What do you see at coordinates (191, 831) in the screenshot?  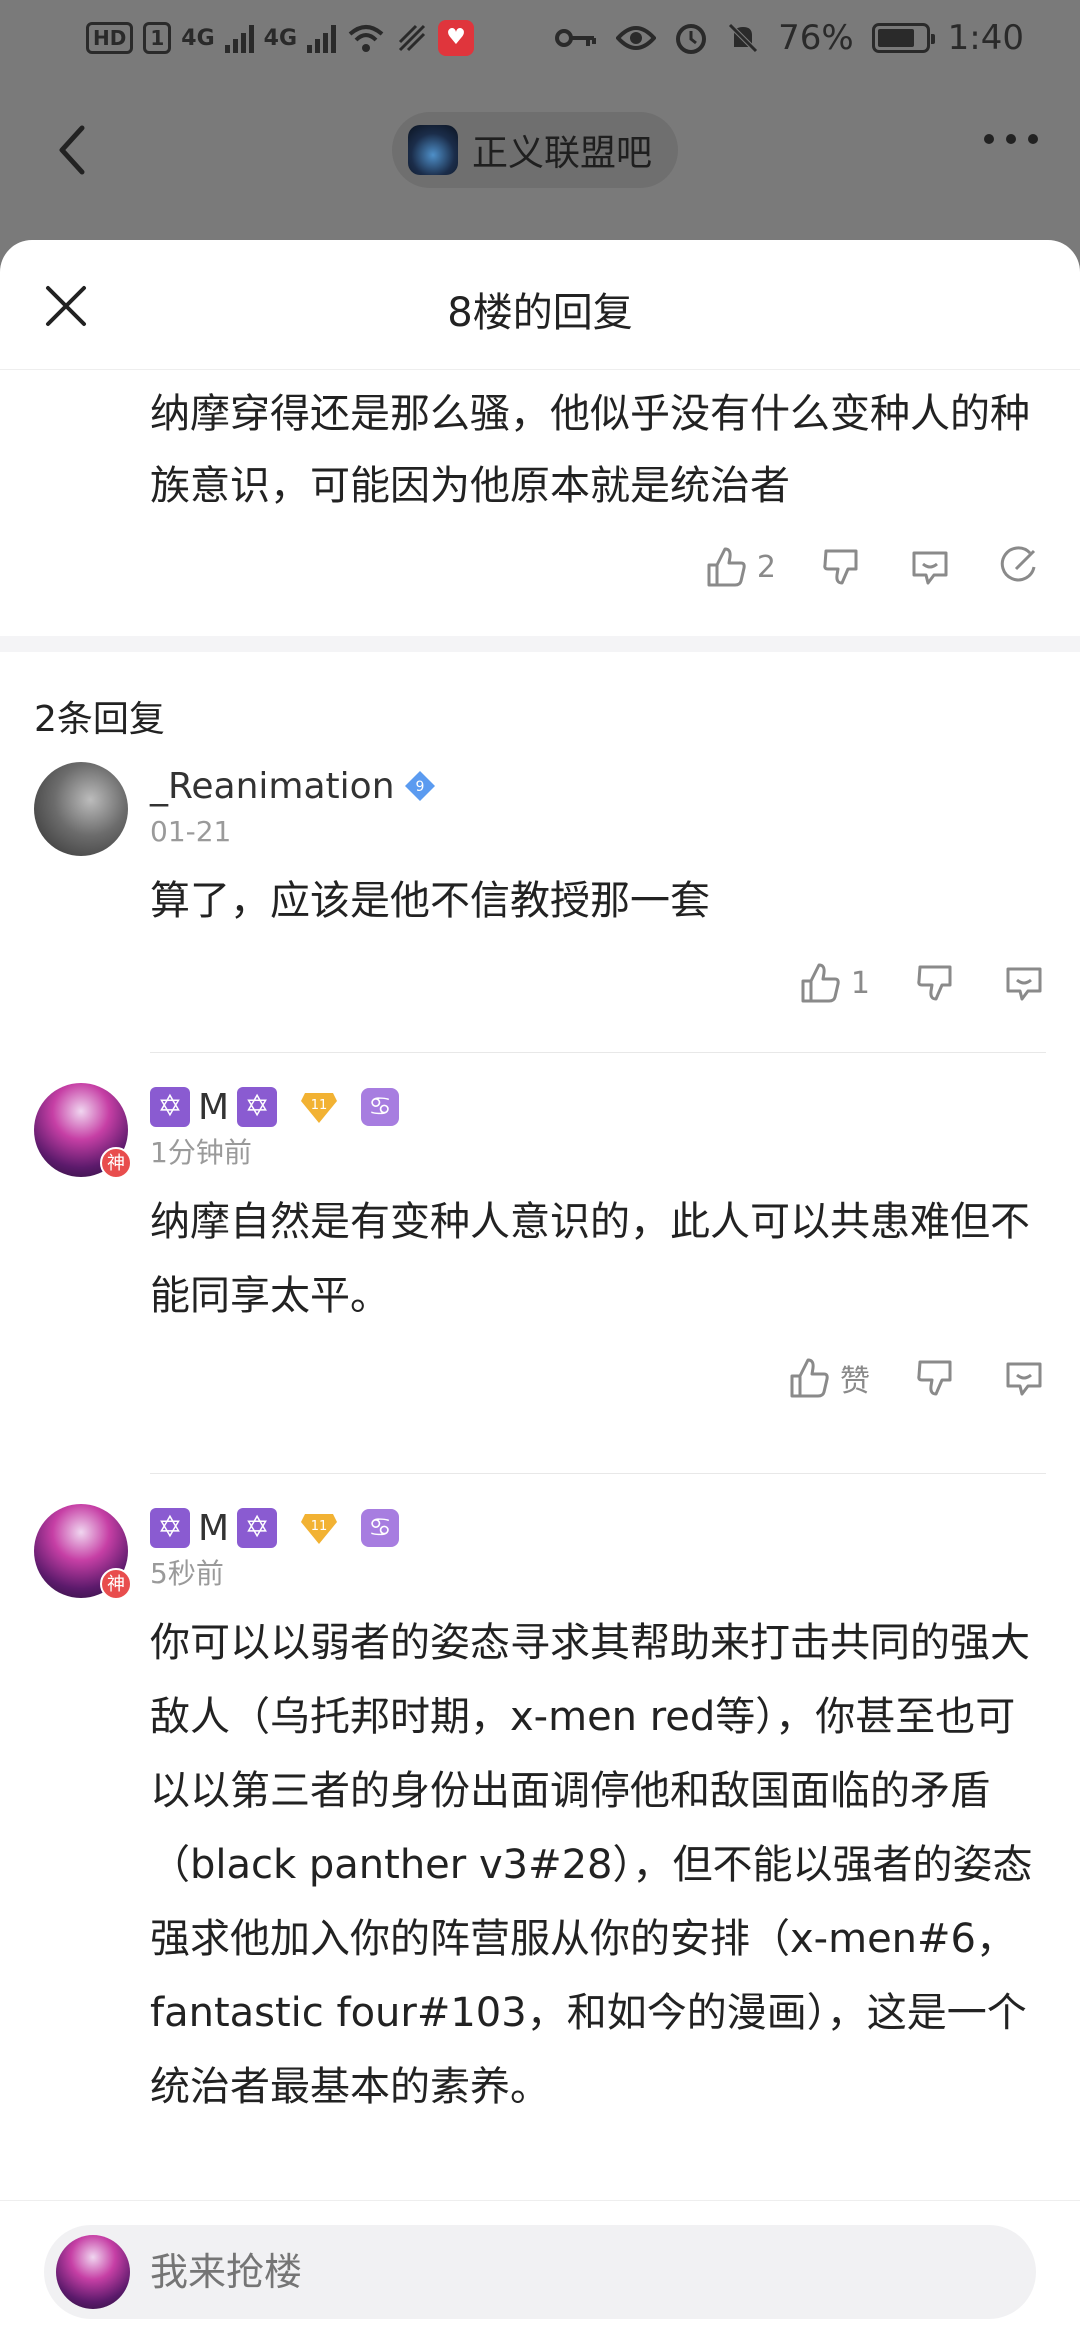 I see `reply-time: 01-21` at bounding box center [191, 831].